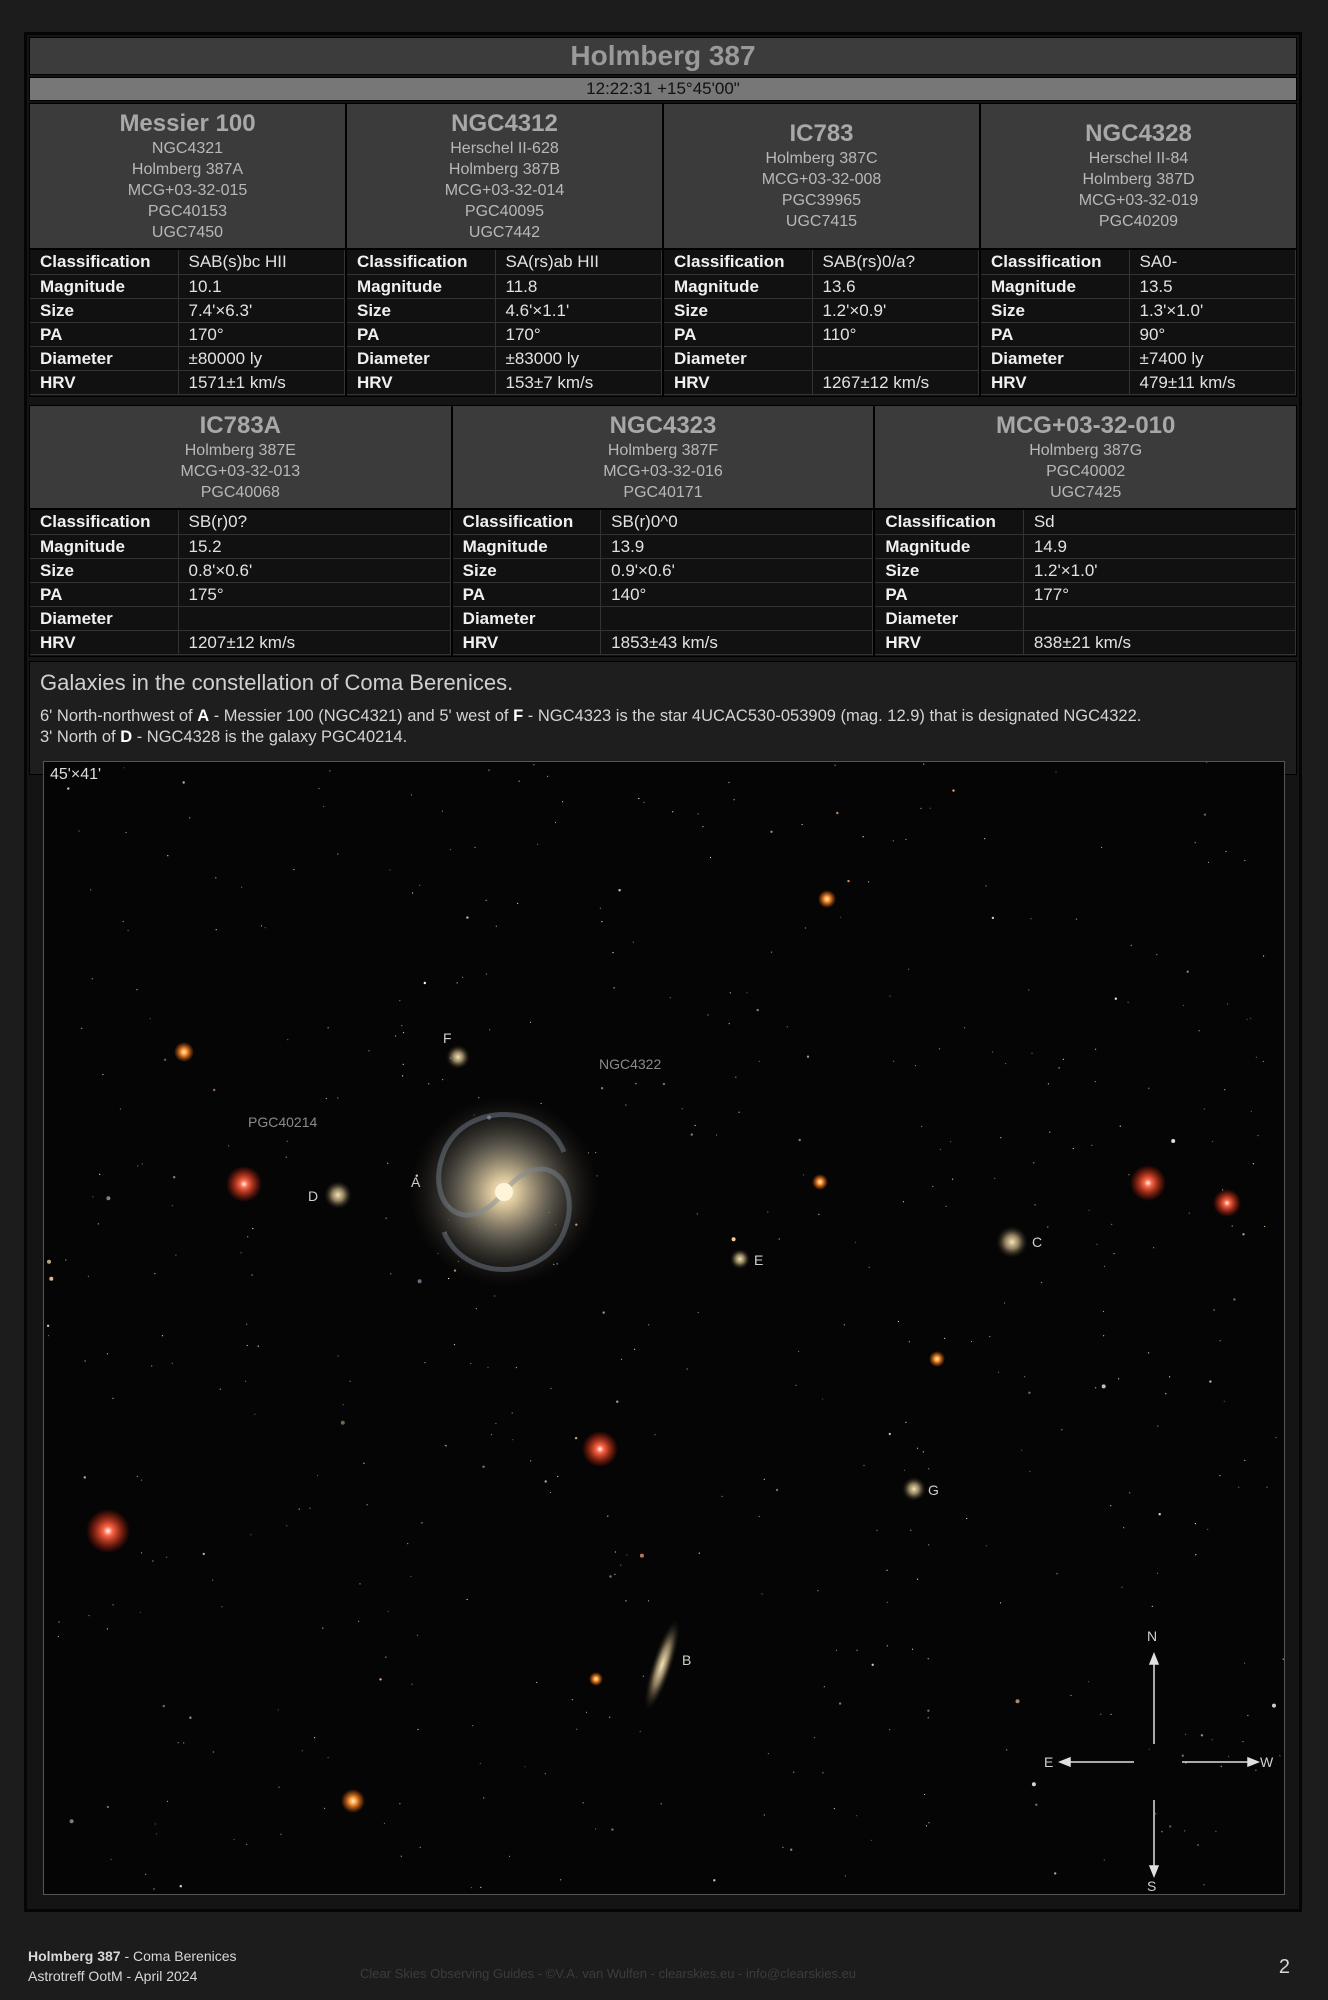 The image size is (1328, 2000). I want to click on property-row: Diameter ±7400 ly, so click(1138, 358).